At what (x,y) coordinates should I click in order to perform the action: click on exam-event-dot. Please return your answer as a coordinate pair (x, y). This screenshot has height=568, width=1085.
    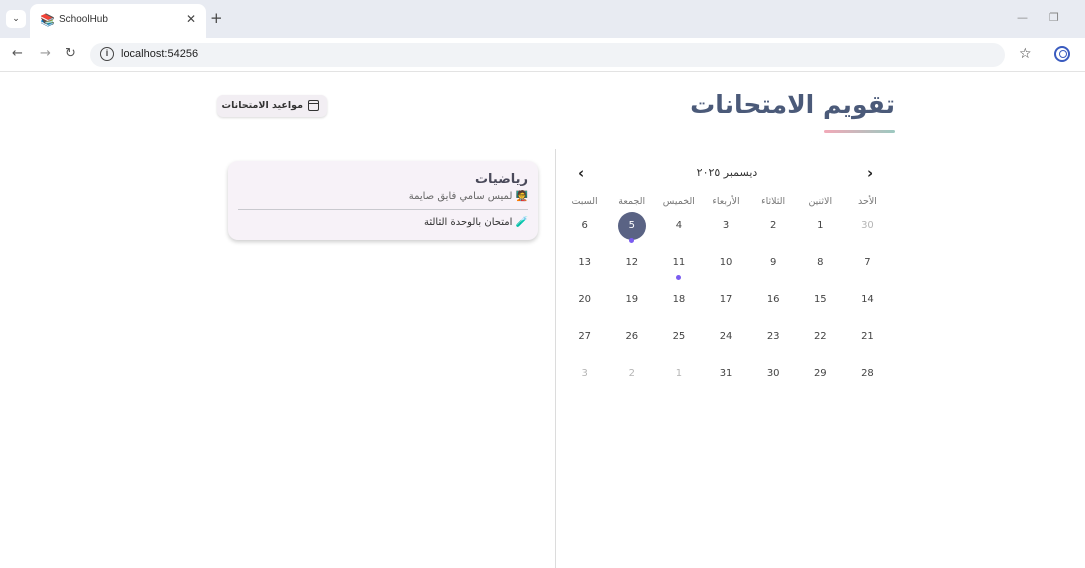
    Looking at the image, I should click on (632, 240).